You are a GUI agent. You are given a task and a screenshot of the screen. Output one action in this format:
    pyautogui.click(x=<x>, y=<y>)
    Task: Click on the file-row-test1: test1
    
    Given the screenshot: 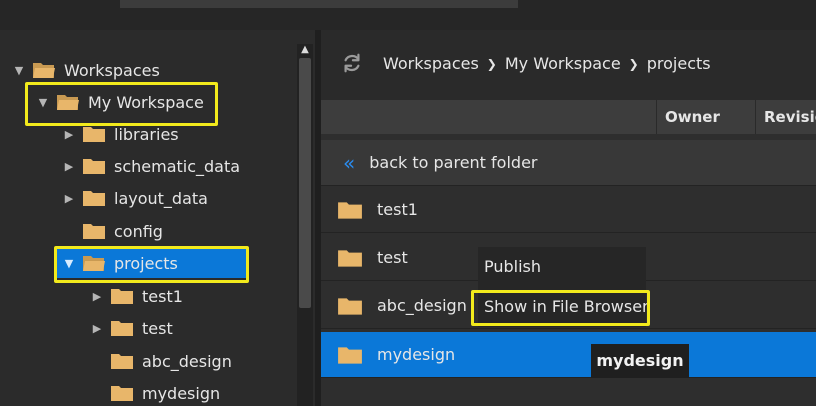 What is the action you would take?
    pyautogui.click(x=568, y=210)
    